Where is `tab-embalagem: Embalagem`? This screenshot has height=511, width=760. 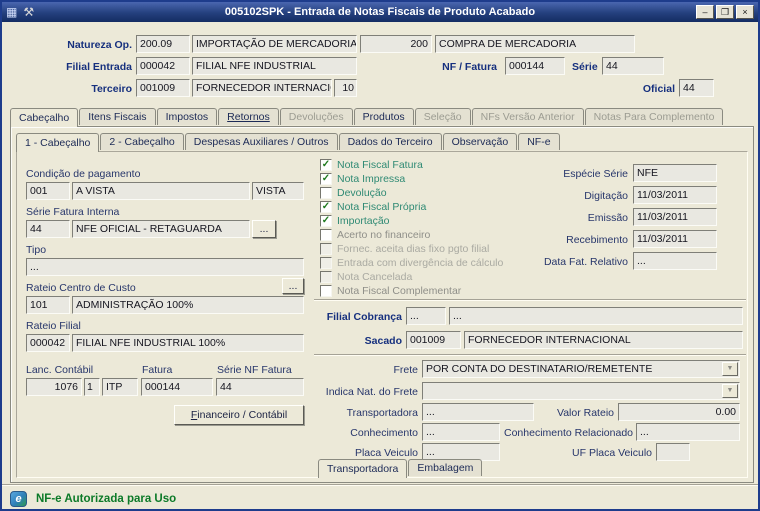 tab-embalagem: Embalagem is located at coordinates (445, 467).